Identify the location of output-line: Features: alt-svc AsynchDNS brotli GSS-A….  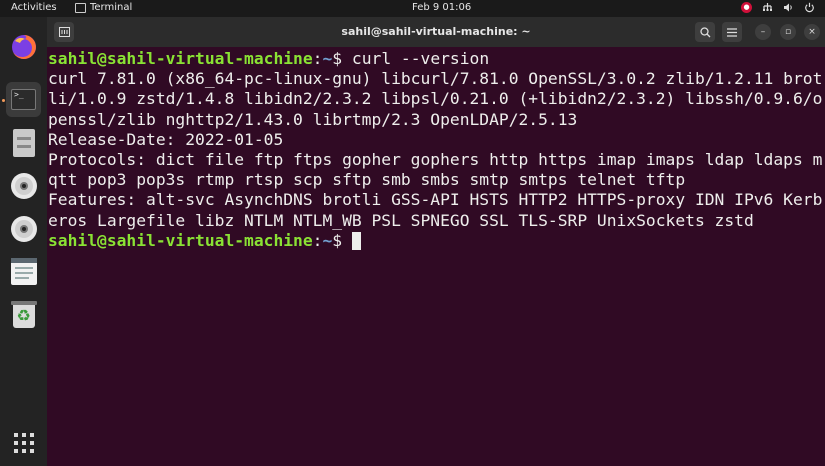
(435, 200).